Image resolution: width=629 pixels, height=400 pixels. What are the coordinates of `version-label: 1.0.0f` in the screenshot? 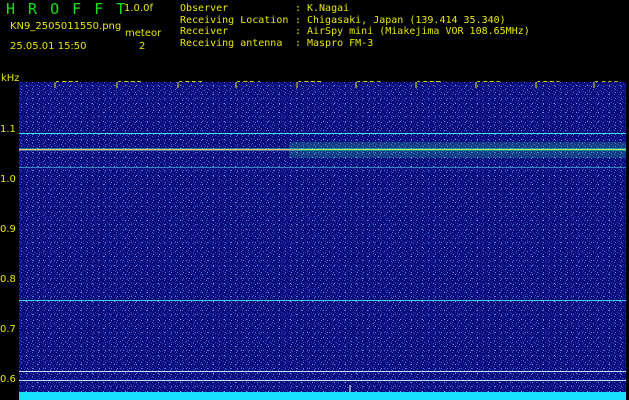 It's located at (138, 8).